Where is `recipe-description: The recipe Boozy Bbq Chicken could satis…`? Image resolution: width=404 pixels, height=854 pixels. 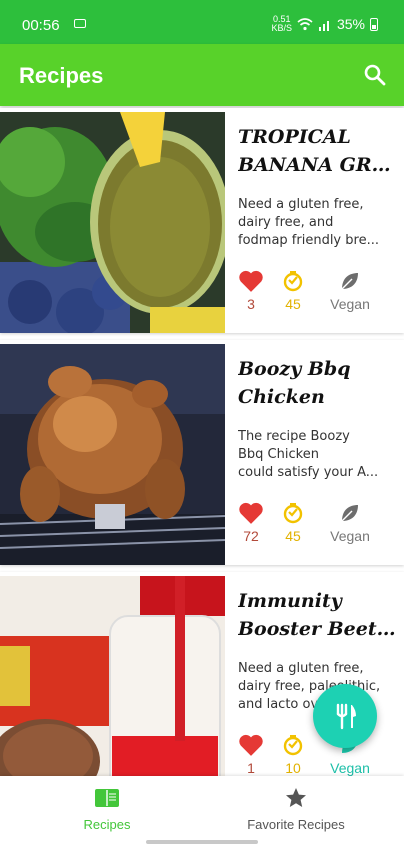
recipe-description: The recipe Boozy Bbq Chicken could satis… is located at coordinates (314, 455).